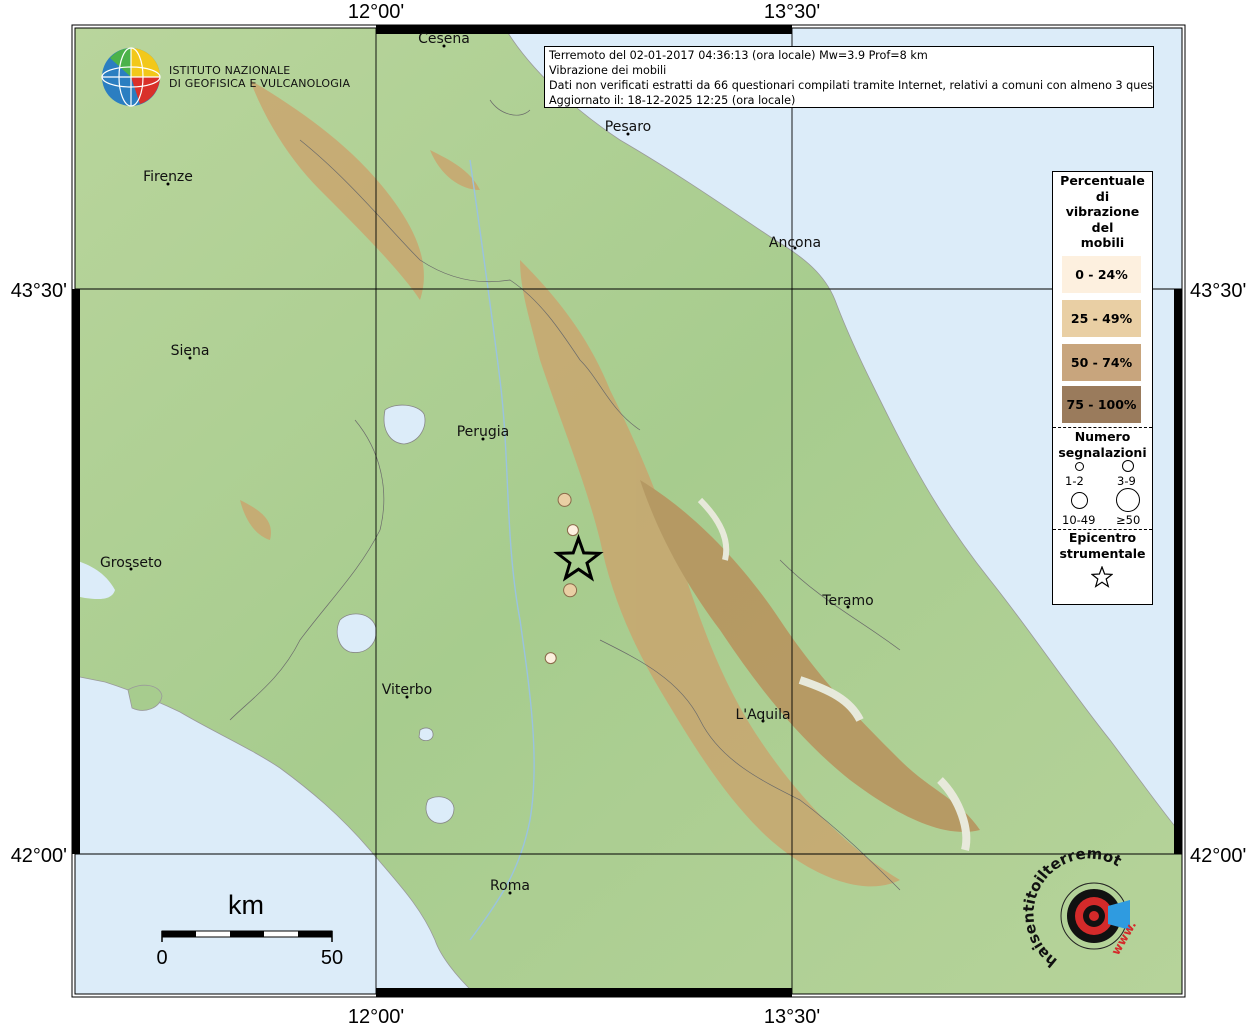 This screenshot has width=1255, height=1024. I want to click on city-ancona: Ancona, so click(795, 243).